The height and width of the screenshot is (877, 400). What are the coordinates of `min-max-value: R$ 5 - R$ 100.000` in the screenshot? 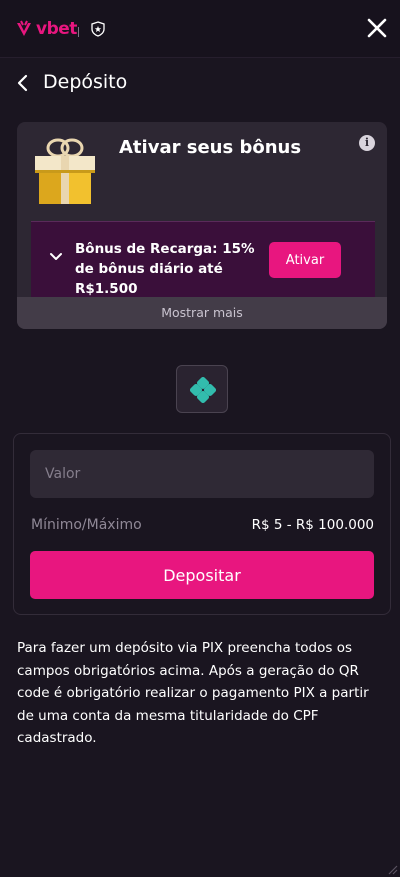 It's located at (312, 525).